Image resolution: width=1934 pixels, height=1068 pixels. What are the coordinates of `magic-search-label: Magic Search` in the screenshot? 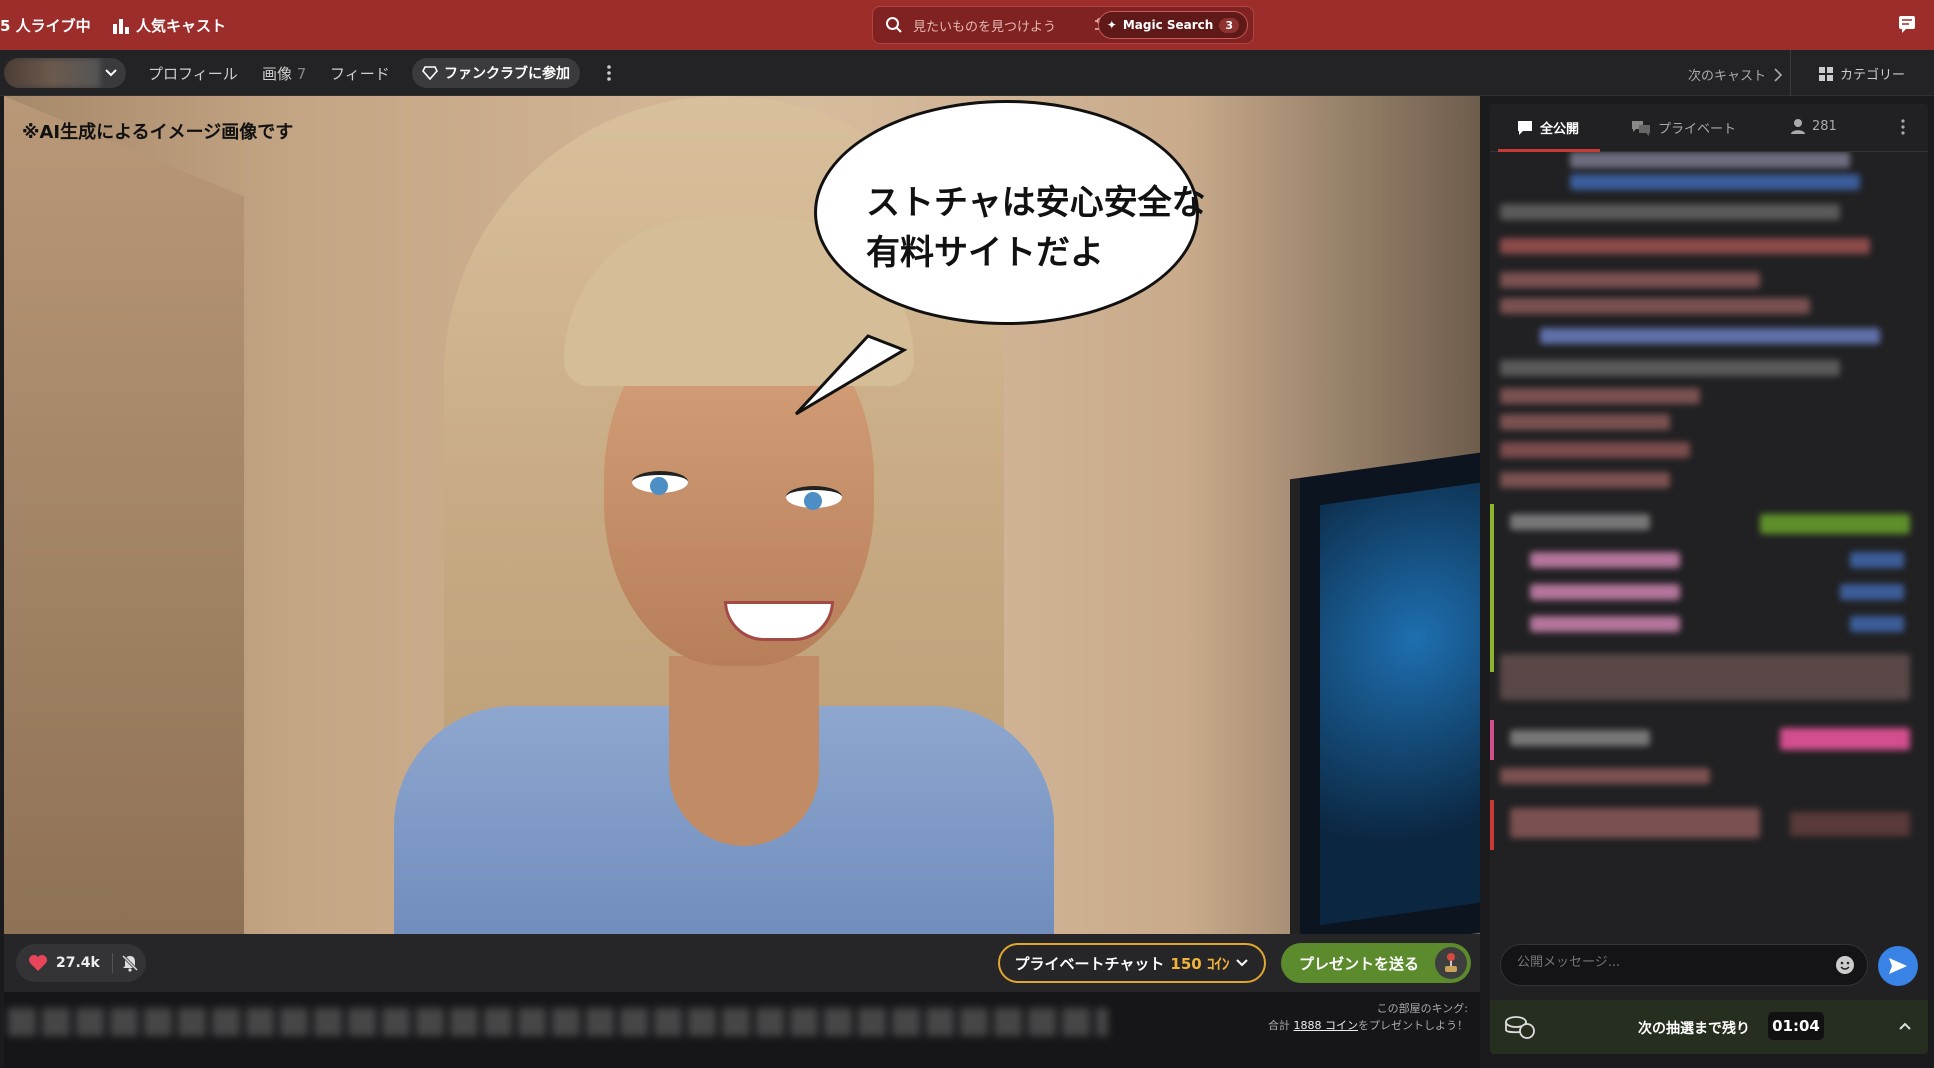 It's located at (1168, 25).